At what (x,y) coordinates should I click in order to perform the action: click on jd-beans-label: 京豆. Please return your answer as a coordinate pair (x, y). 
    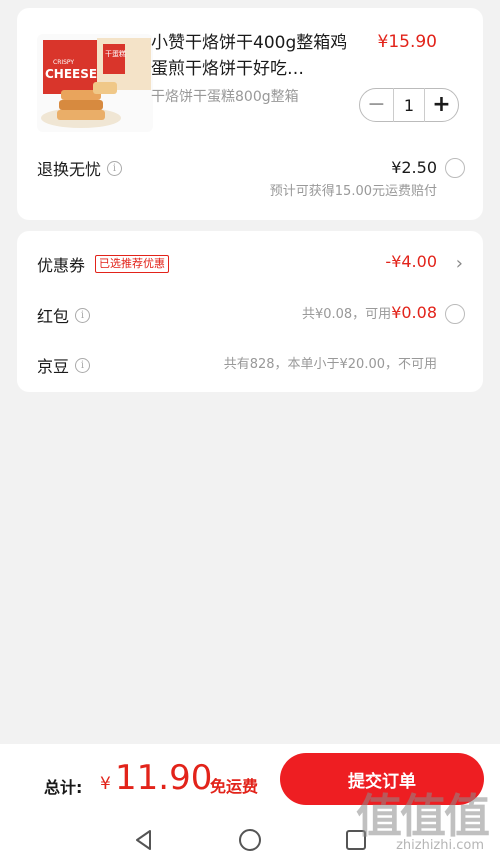
    Looking at the image, I should click on (53, 366).